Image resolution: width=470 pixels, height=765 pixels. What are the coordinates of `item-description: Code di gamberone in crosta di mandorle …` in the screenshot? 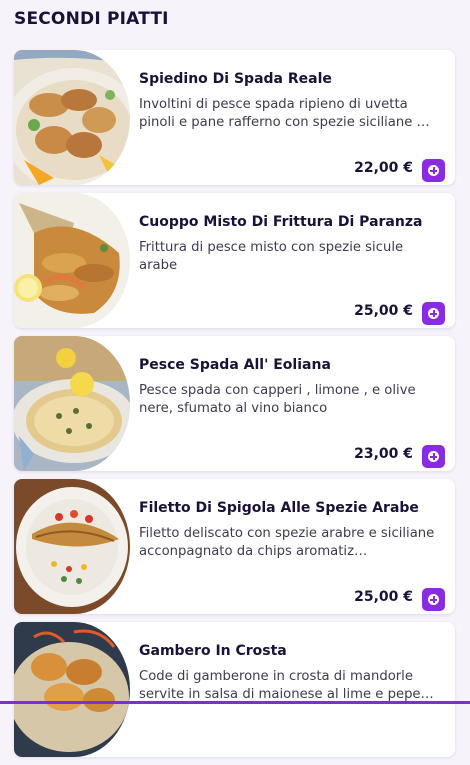 It's located at (286, 685).